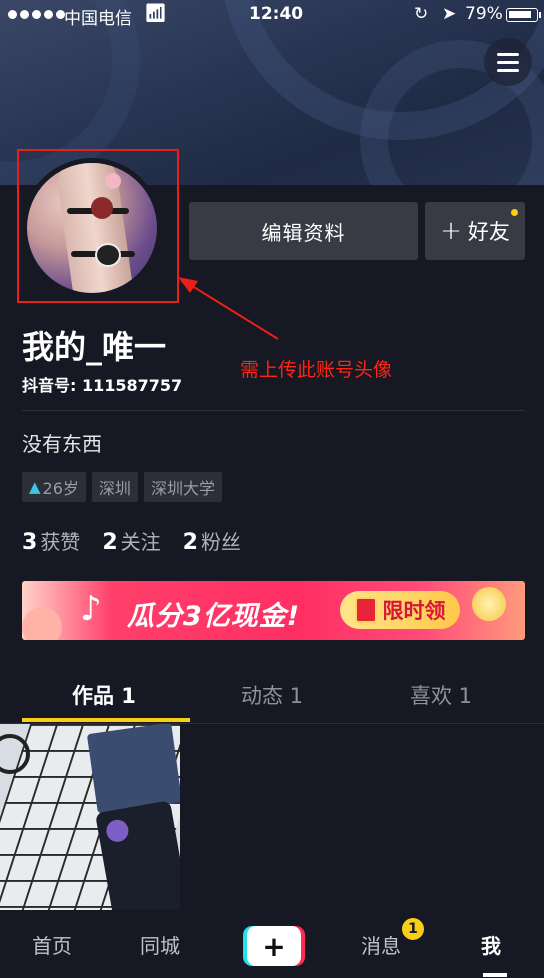  I want to click on rotation-lock-icon: ↻, so click(421, 14).